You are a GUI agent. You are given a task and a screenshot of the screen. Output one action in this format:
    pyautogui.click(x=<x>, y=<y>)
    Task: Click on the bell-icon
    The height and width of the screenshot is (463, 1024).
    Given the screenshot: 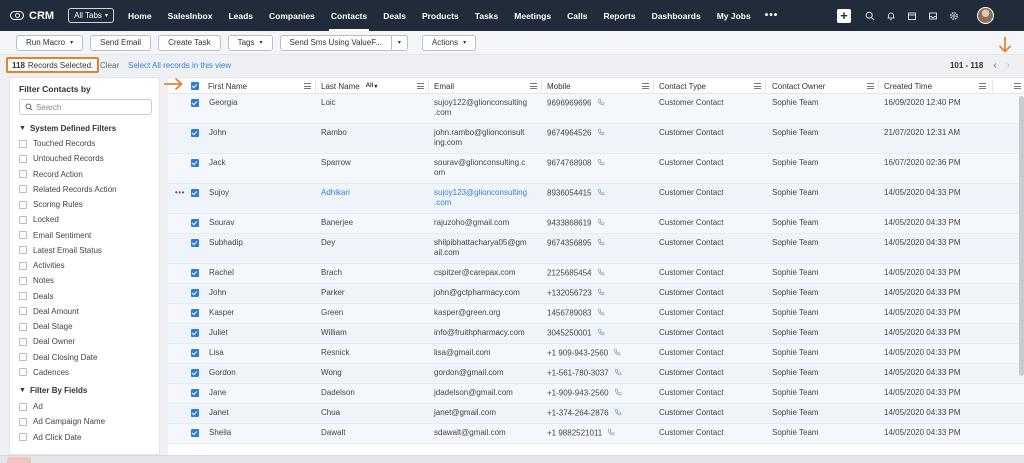 What is the action you would take?
    pyautogui.click(x=891, y=16)
    